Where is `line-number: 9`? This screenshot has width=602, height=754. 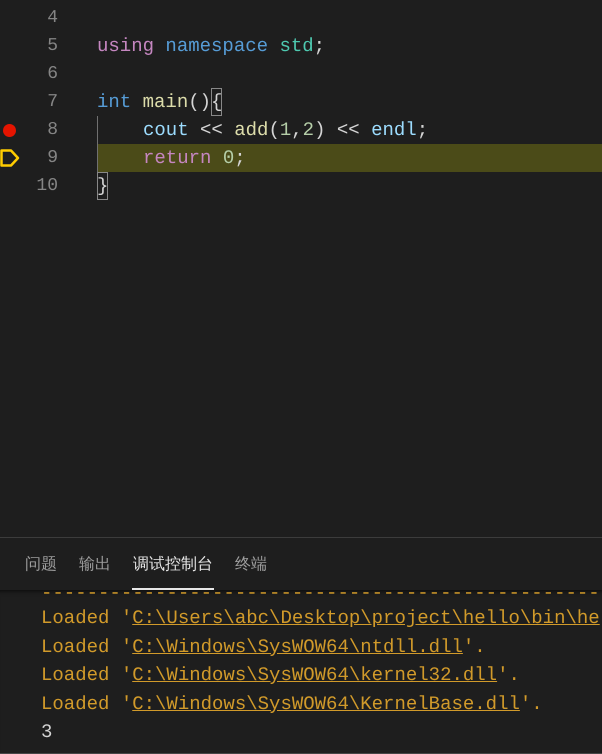 line-number: 9 is located at coordinates (52, 158).